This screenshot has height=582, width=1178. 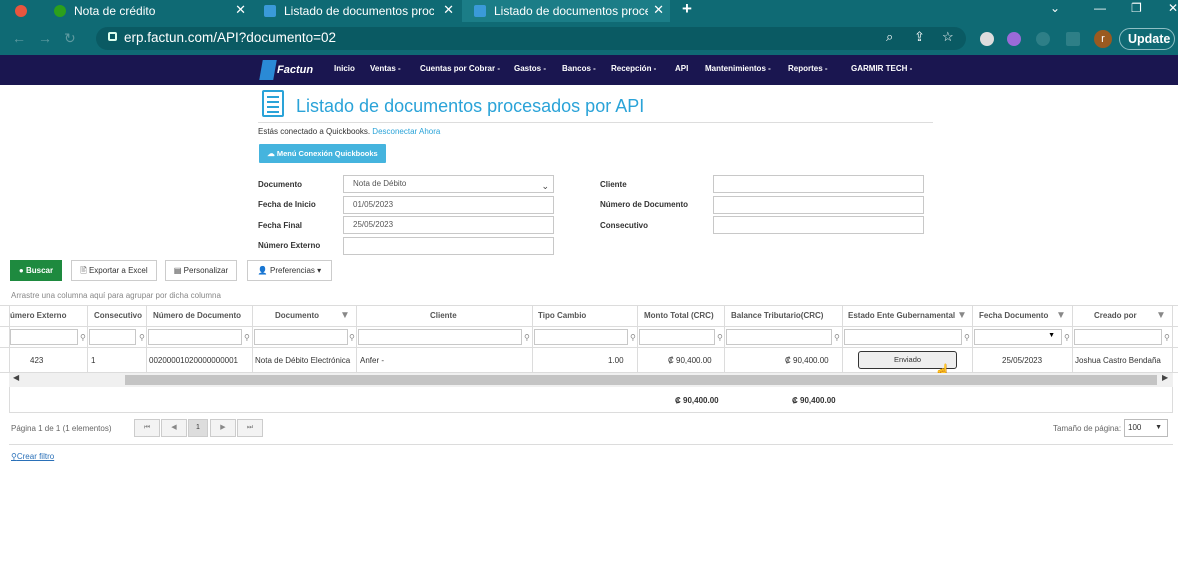 I want to click on header-numero-externo: úmero Externo, so click(x=38, y=315).